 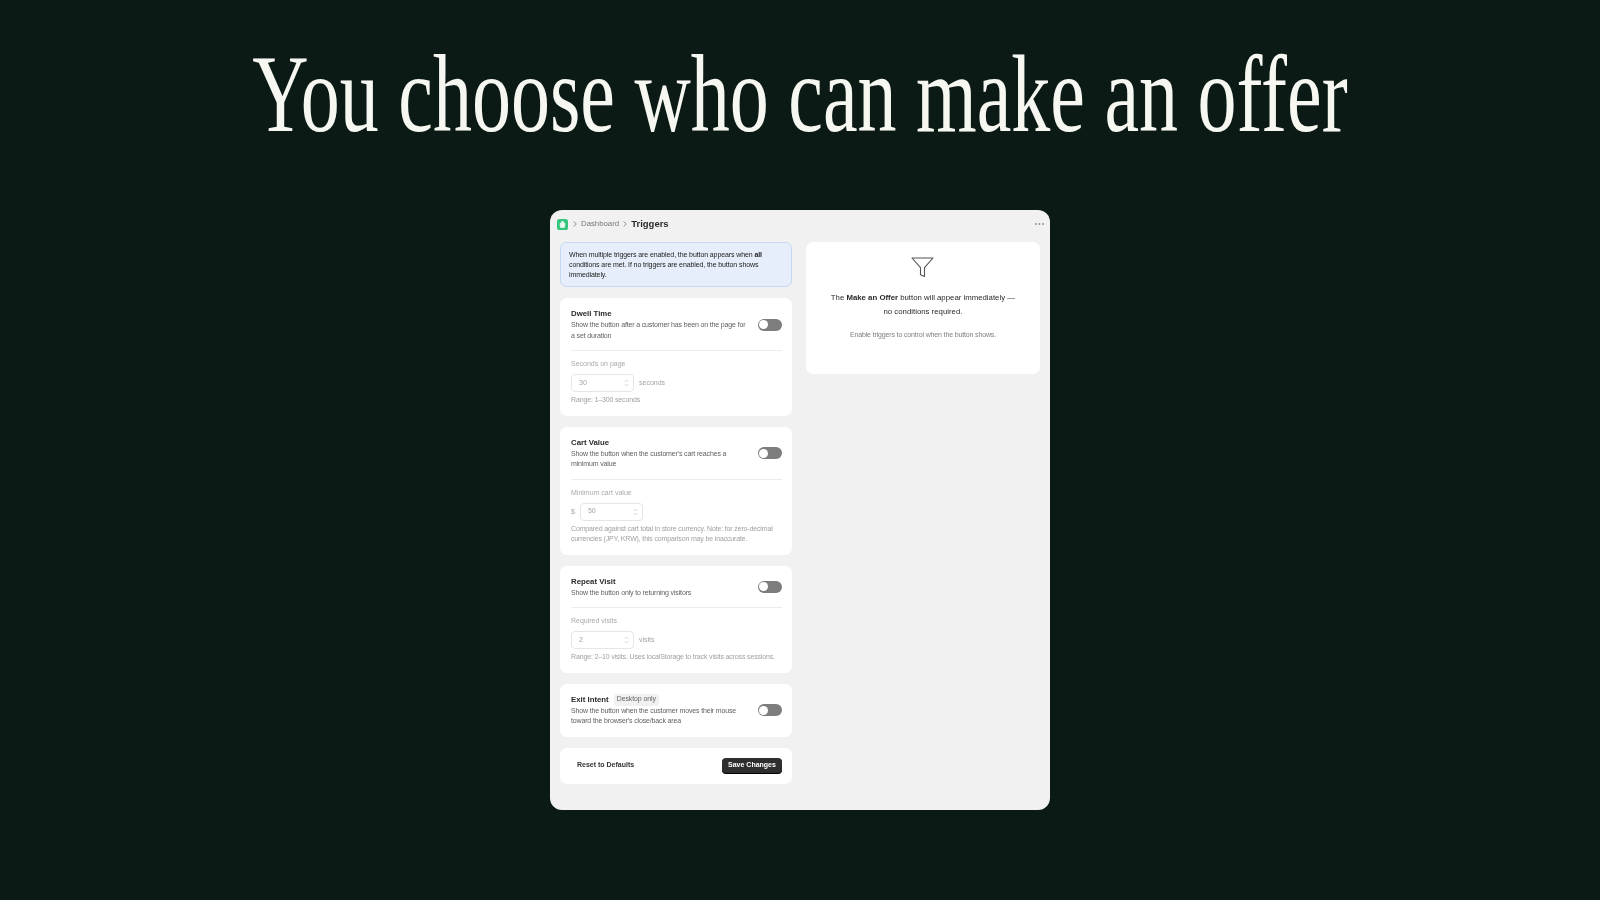 I want to click on page-title: Triggers, so click(x=650, y=223).